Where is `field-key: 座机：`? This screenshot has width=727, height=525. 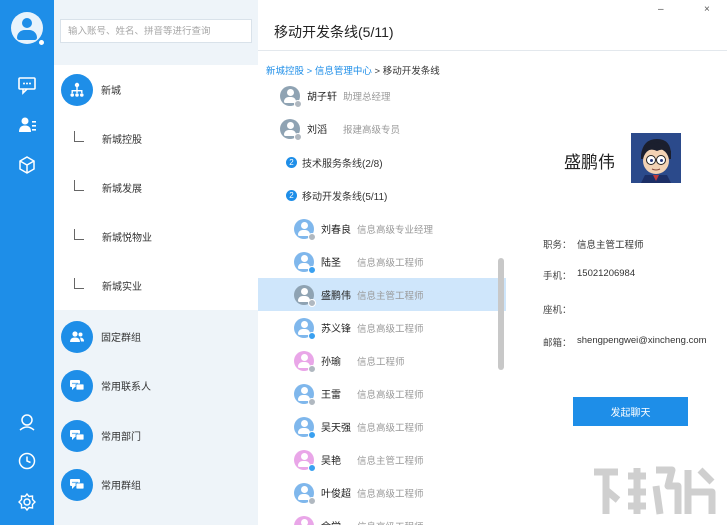 field-key: 座机： is located at coordinates (557, 310).